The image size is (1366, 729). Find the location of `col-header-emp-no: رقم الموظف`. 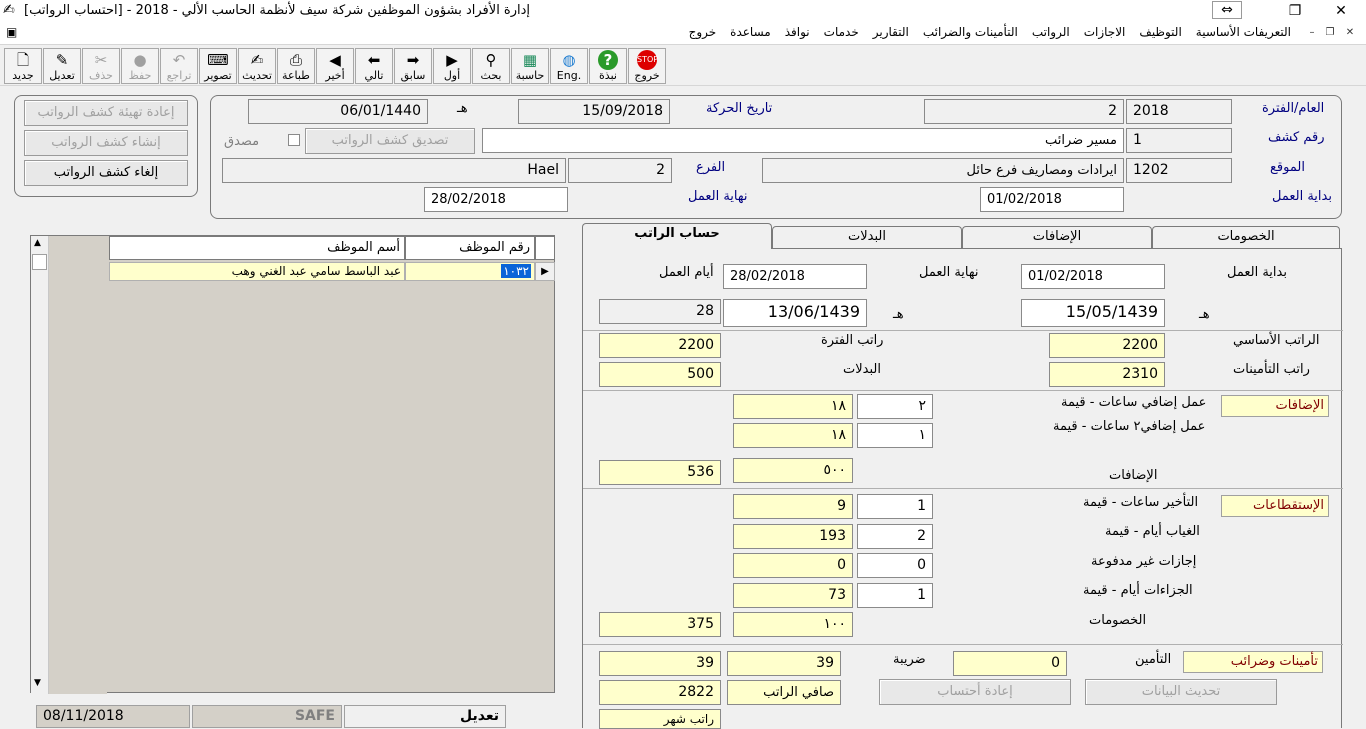

col-header-emp-no: رقم الموظف is located at coordinates (470, 248).